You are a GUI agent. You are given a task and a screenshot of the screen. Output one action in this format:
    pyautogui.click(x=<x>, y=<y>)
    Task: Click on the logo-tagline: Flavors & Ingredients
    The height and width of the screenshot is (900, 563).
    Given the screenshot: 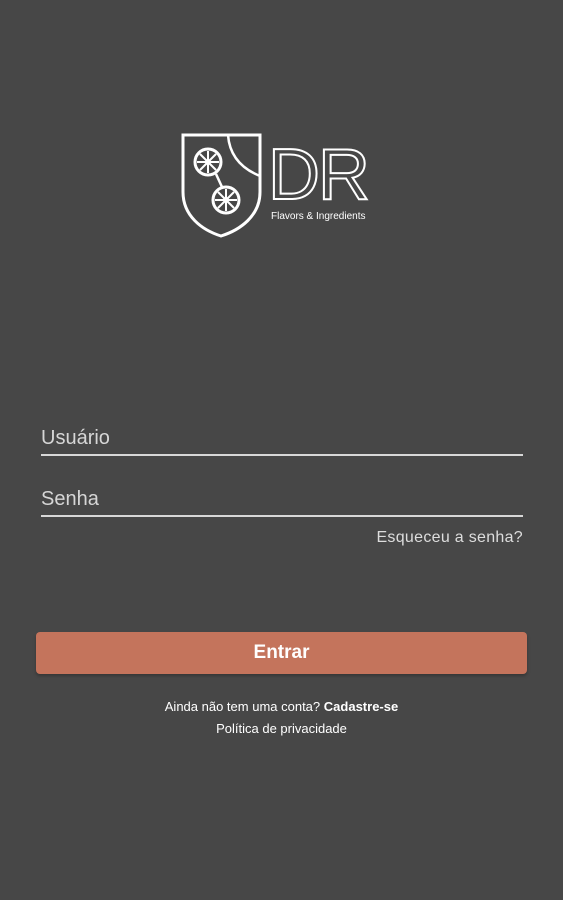 What is the action you would take?
    pyautogui.click(x=318, y=216)
    